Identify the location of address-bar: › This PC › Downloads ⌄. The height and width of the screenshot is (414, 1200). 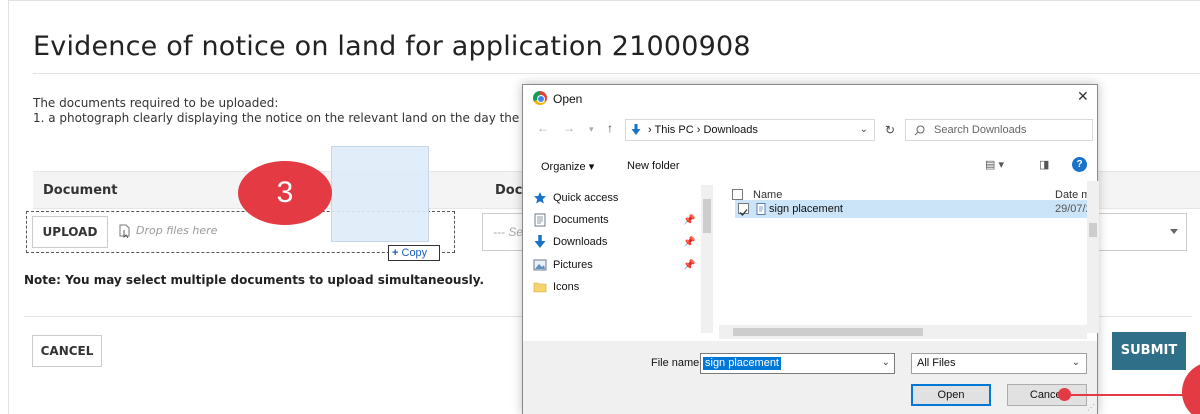
(750, 130).